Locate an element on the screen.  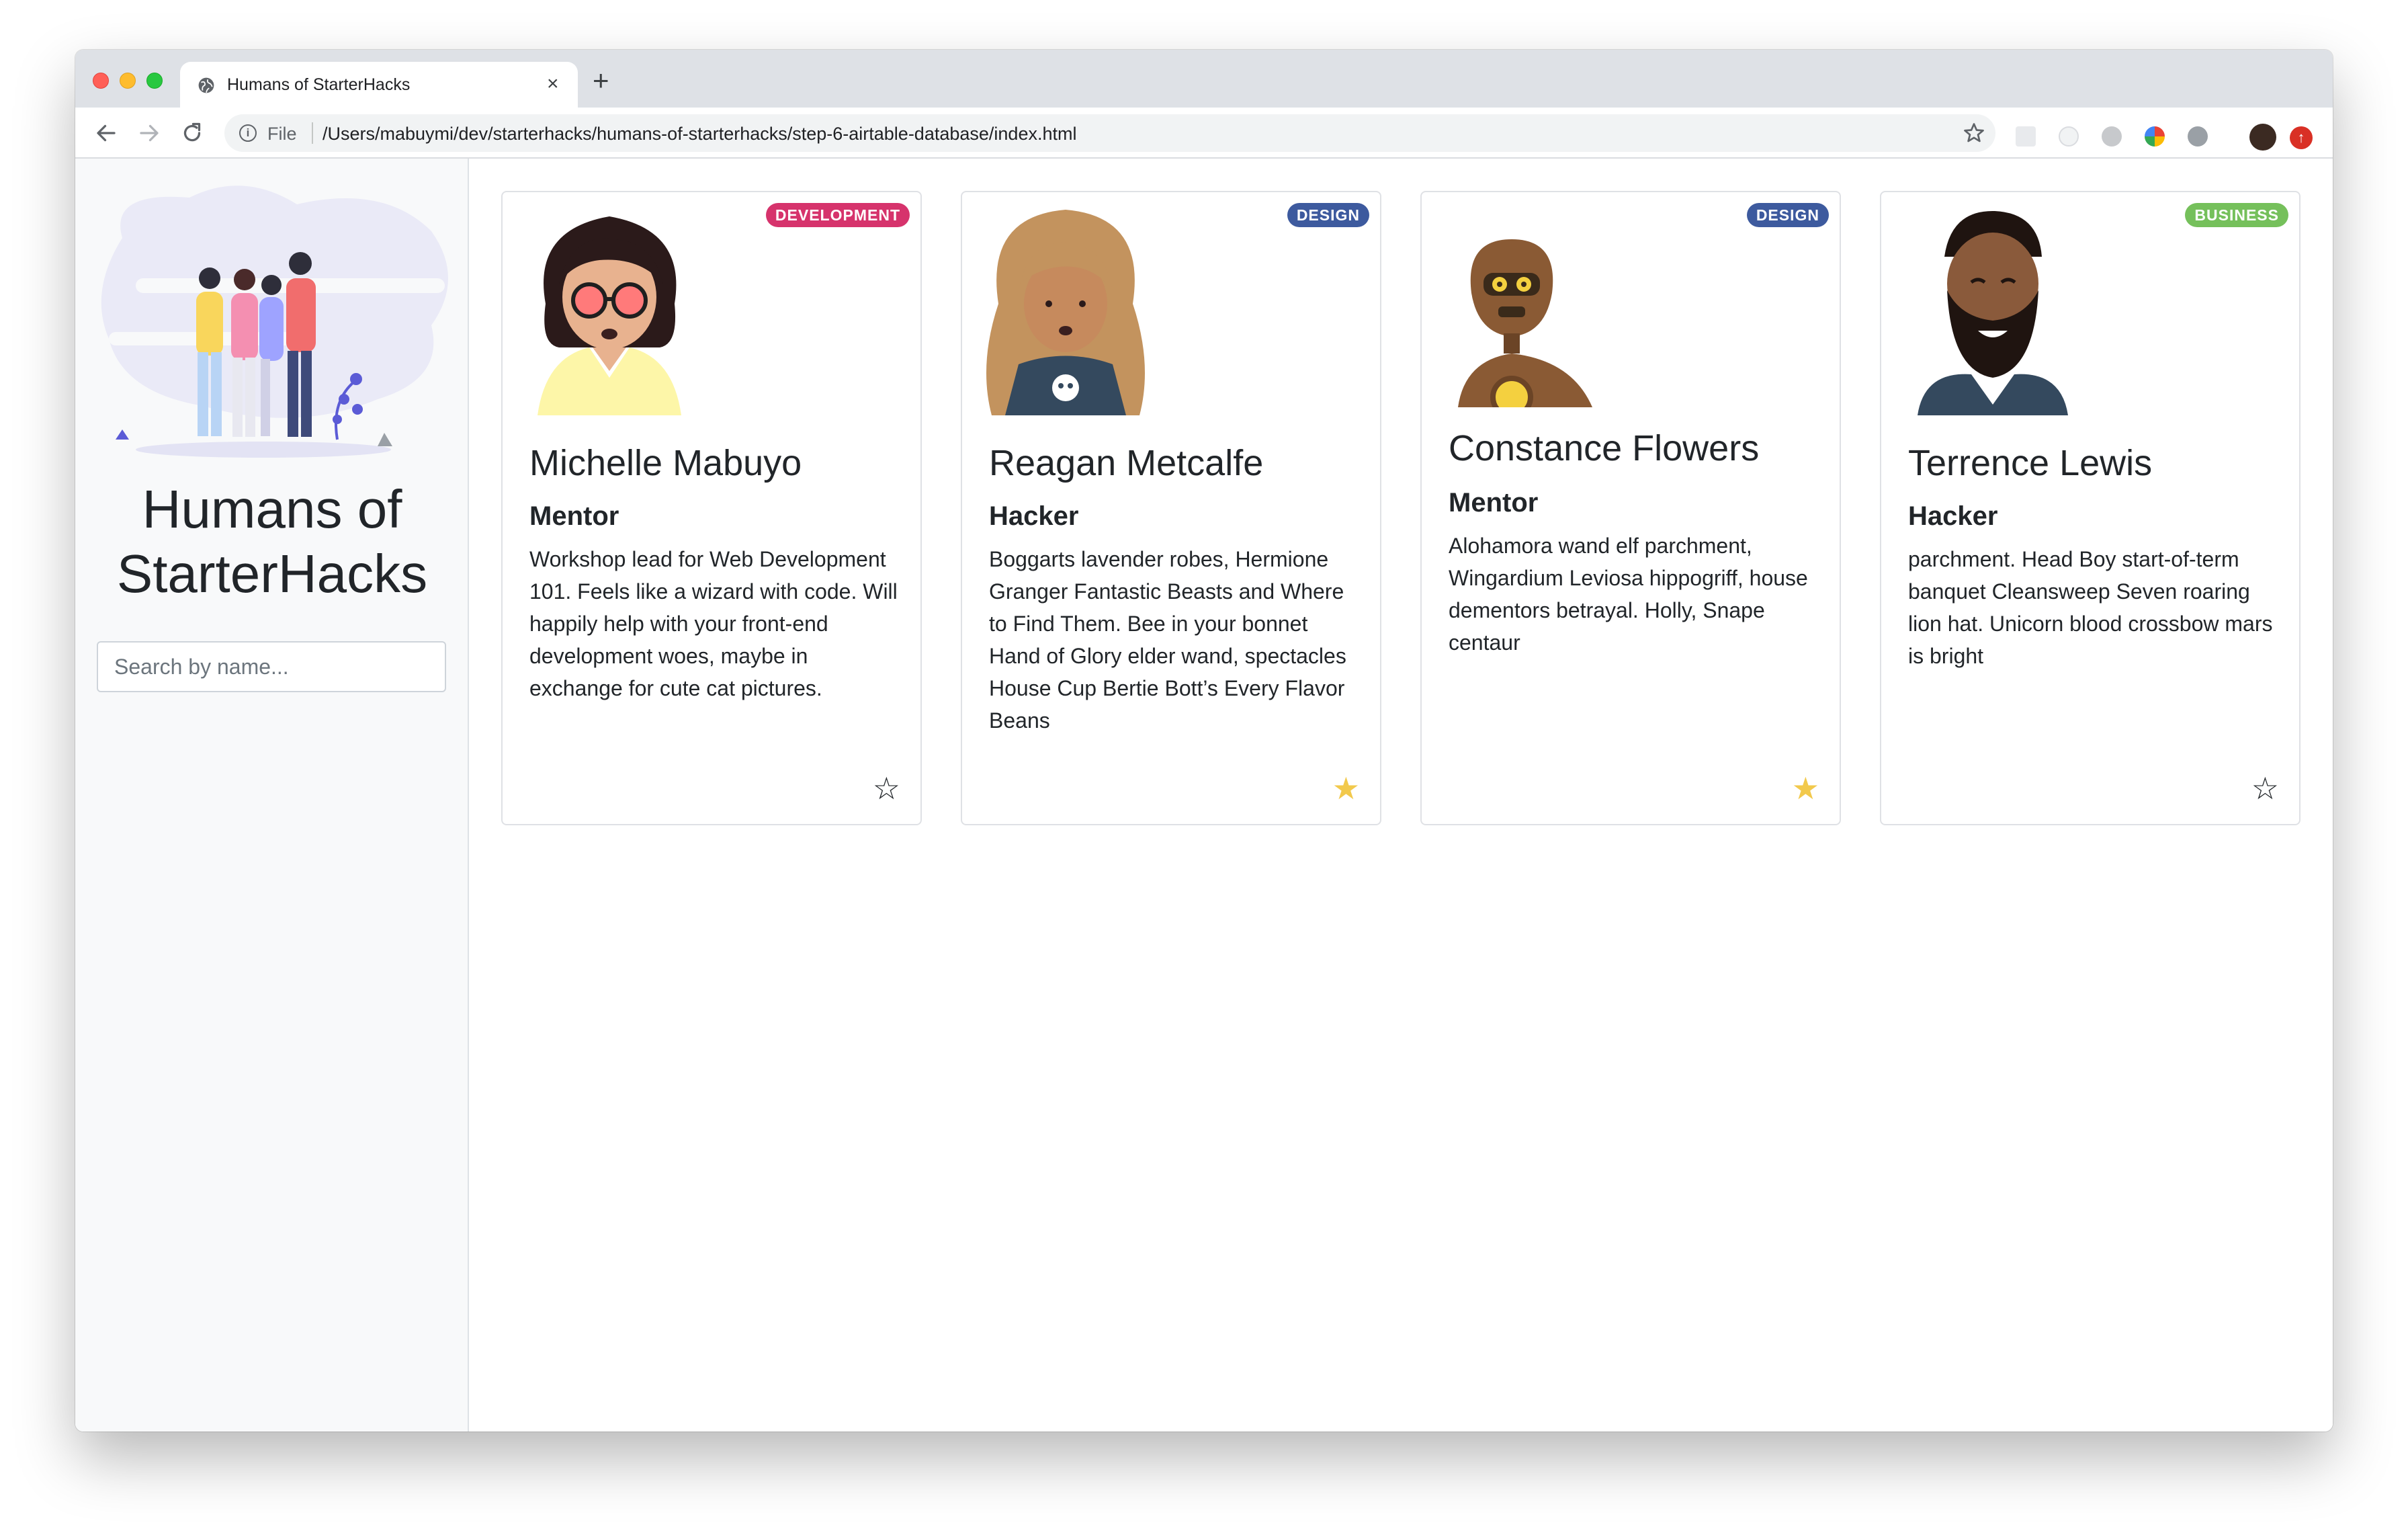
badge-development: DEVELOPMENT is located at coordinates (837, 215).